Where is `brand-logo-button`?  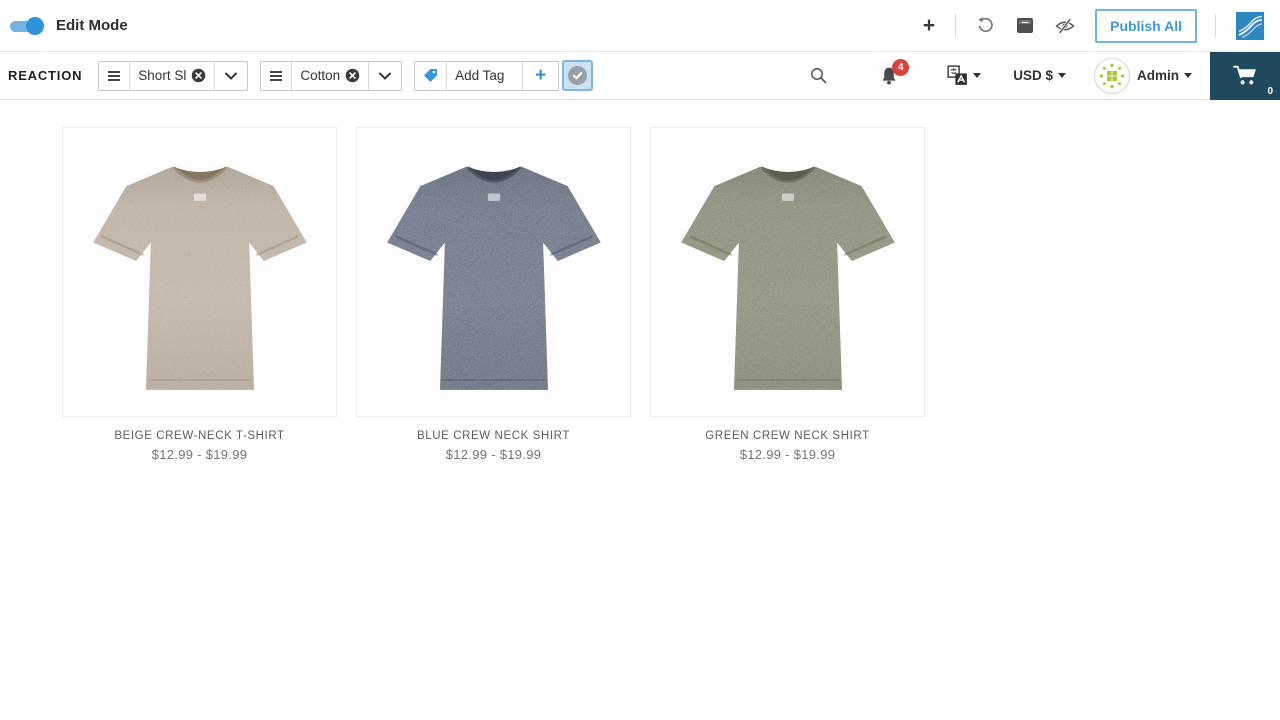
brand-logo-button is located at coordinates (1250, 26).